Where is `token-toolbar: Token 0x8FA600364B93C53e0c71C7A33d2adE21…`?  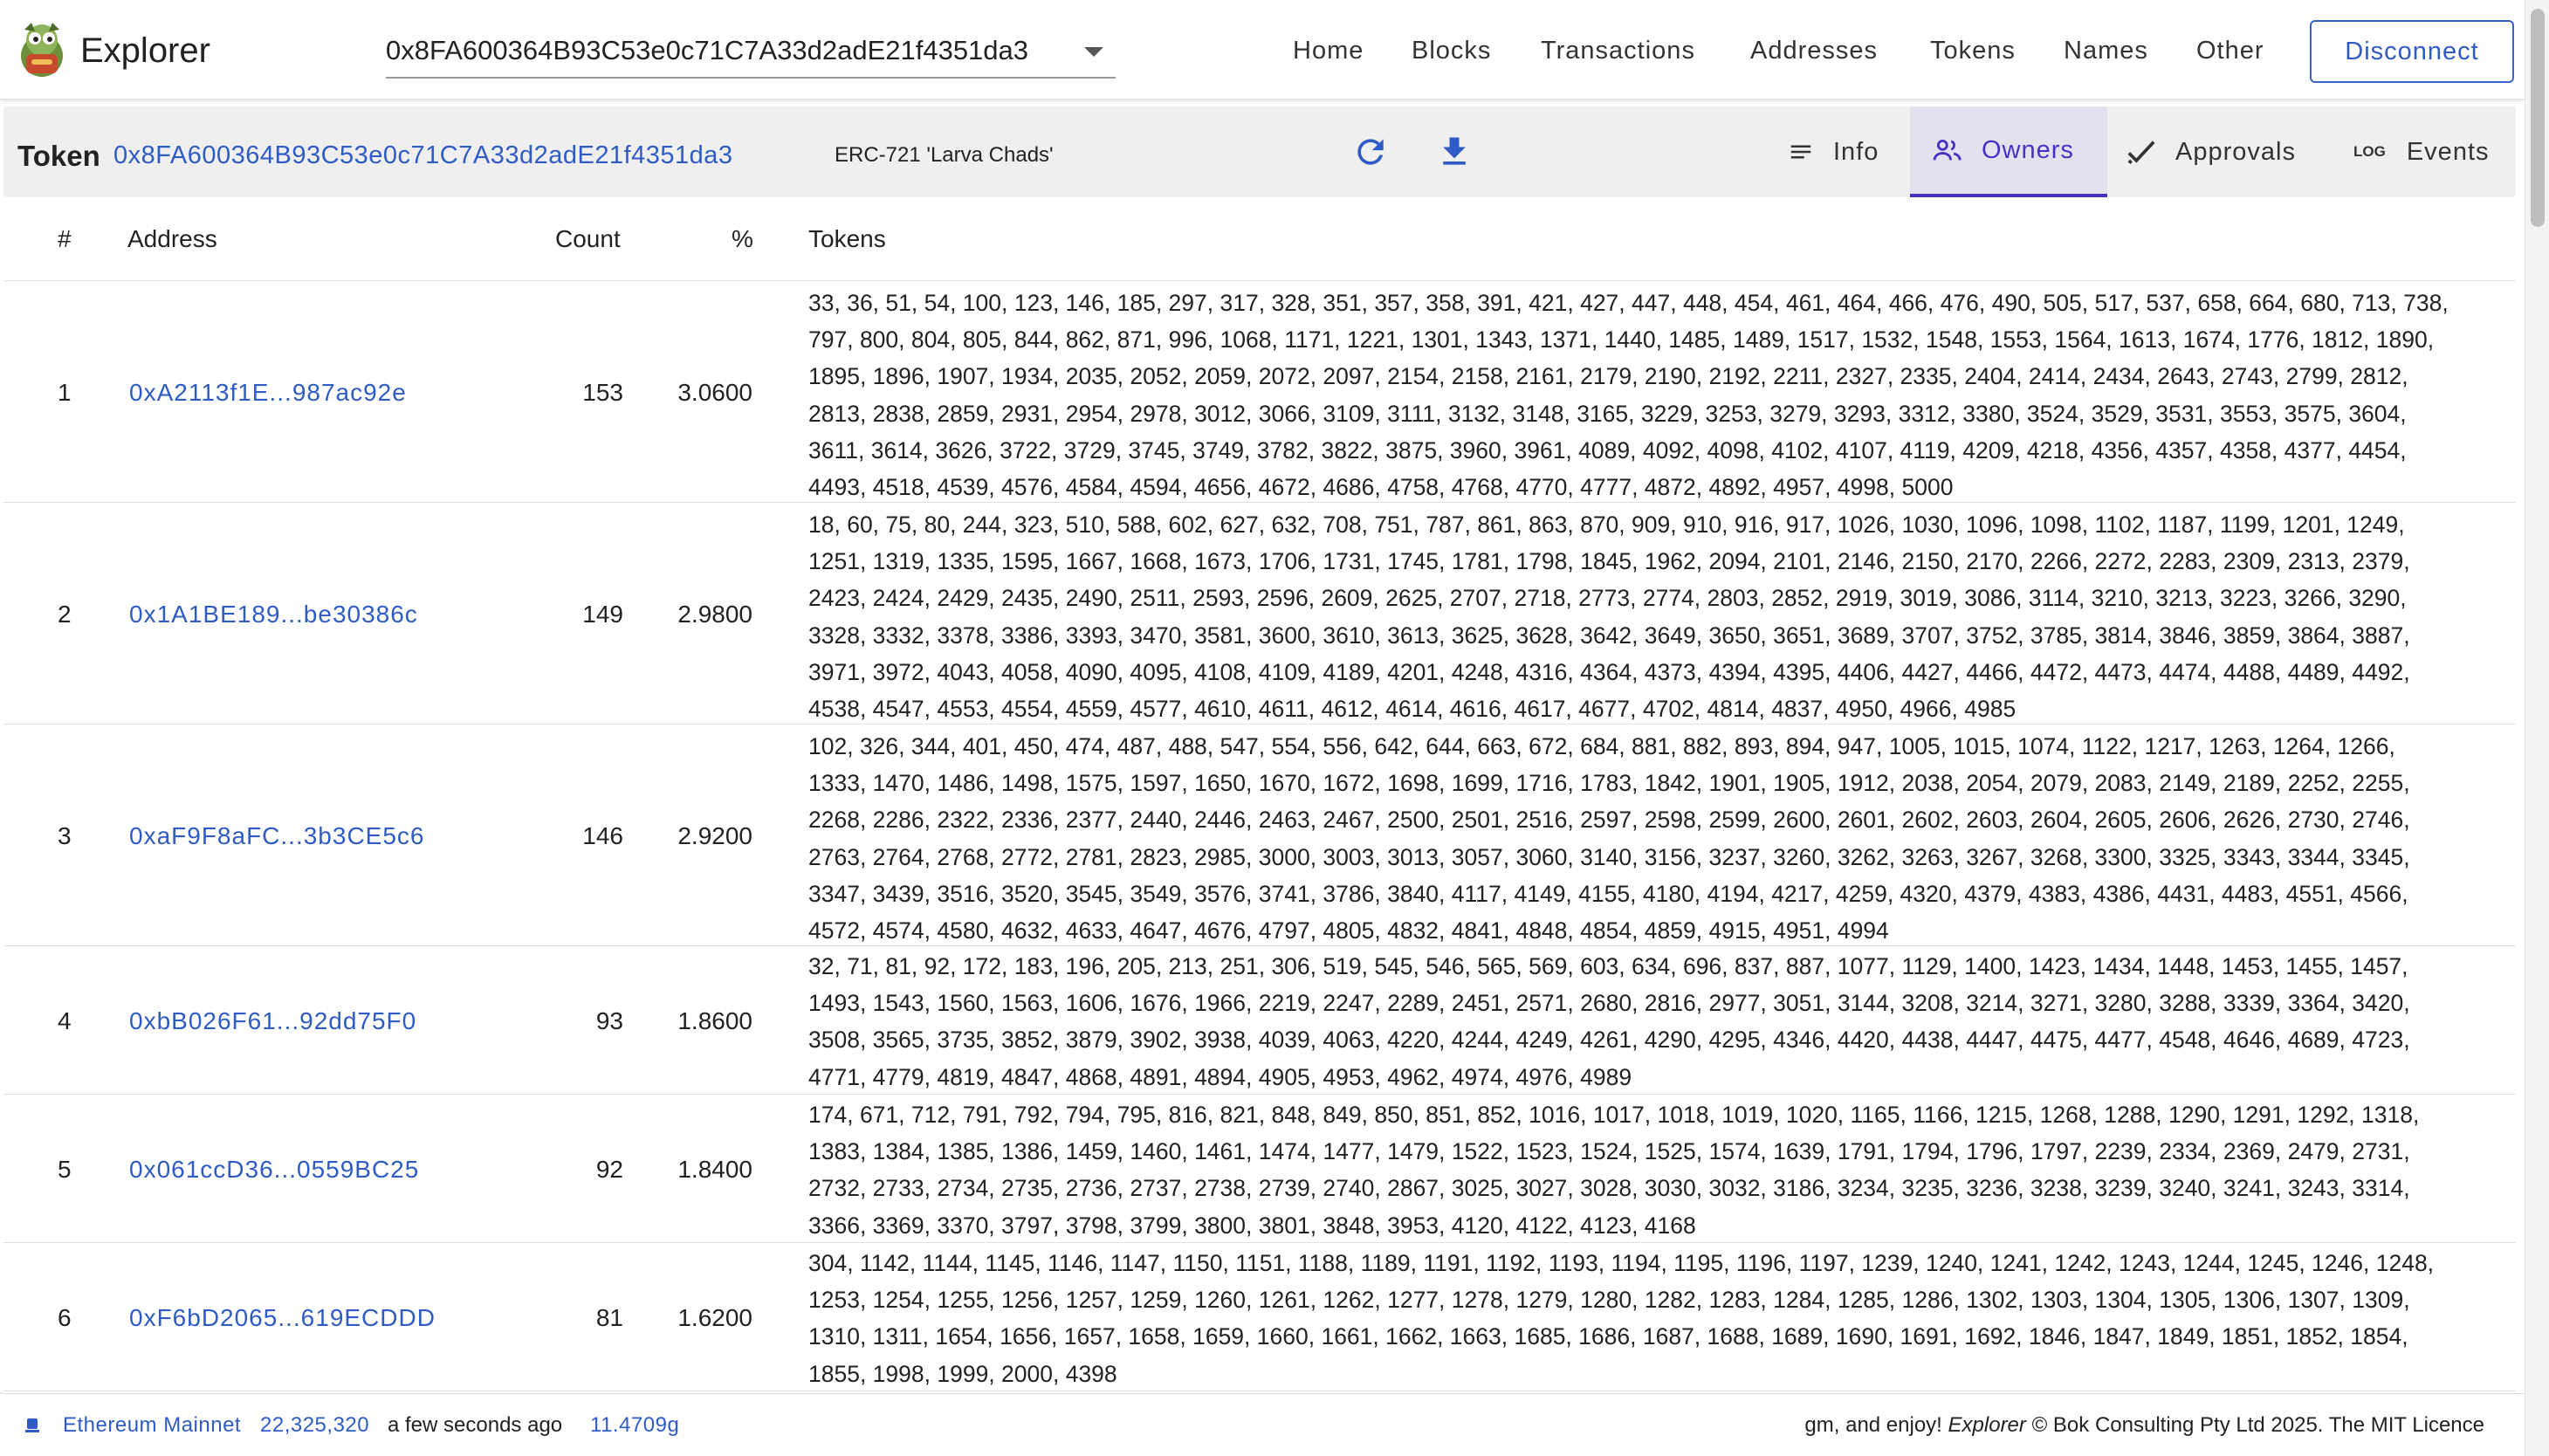
token-toolbar: Token 0x8FA600364B93C53e0c71C7A33d2adE21… is located at coordinates (1259, 151).